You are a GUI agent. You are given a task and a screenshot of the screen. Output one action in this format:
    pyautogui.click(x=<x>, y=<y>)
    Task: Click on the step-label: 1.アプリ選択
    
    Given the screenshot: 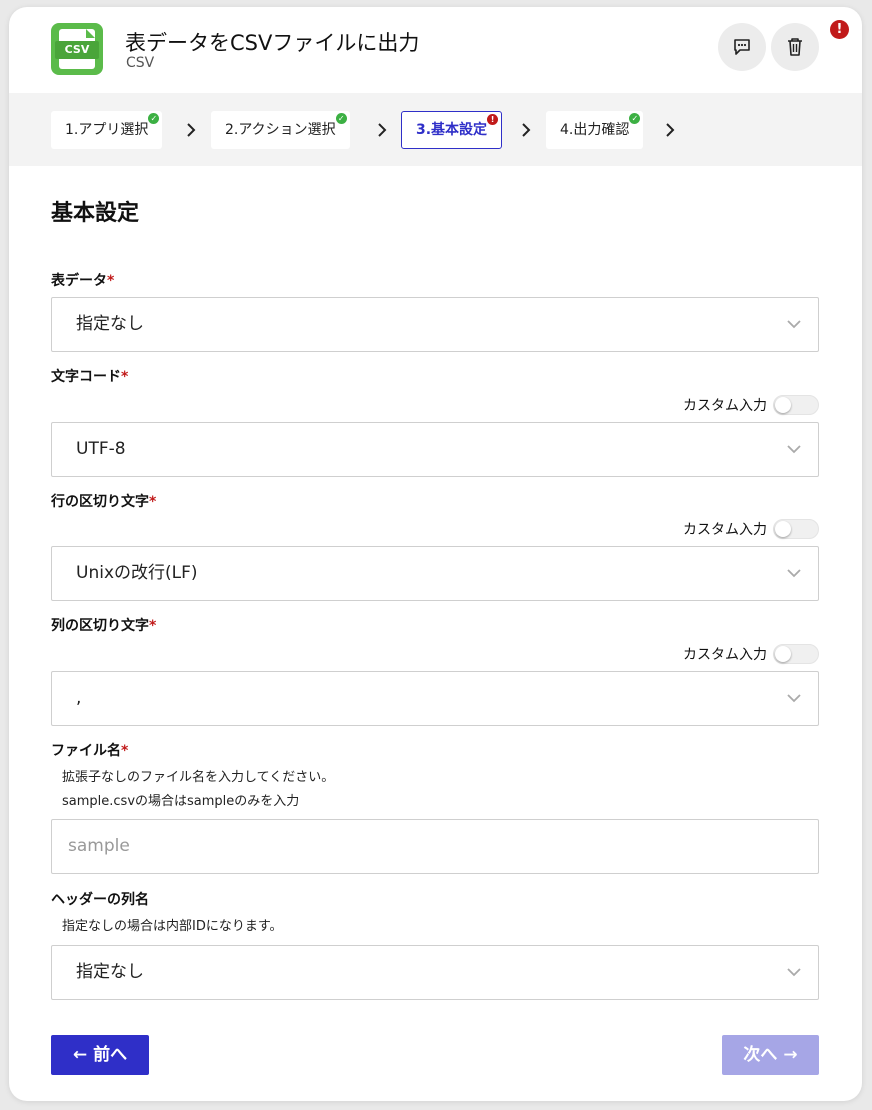 What is the action you would take?
    pyautogui.click(x=107, y=130)
    